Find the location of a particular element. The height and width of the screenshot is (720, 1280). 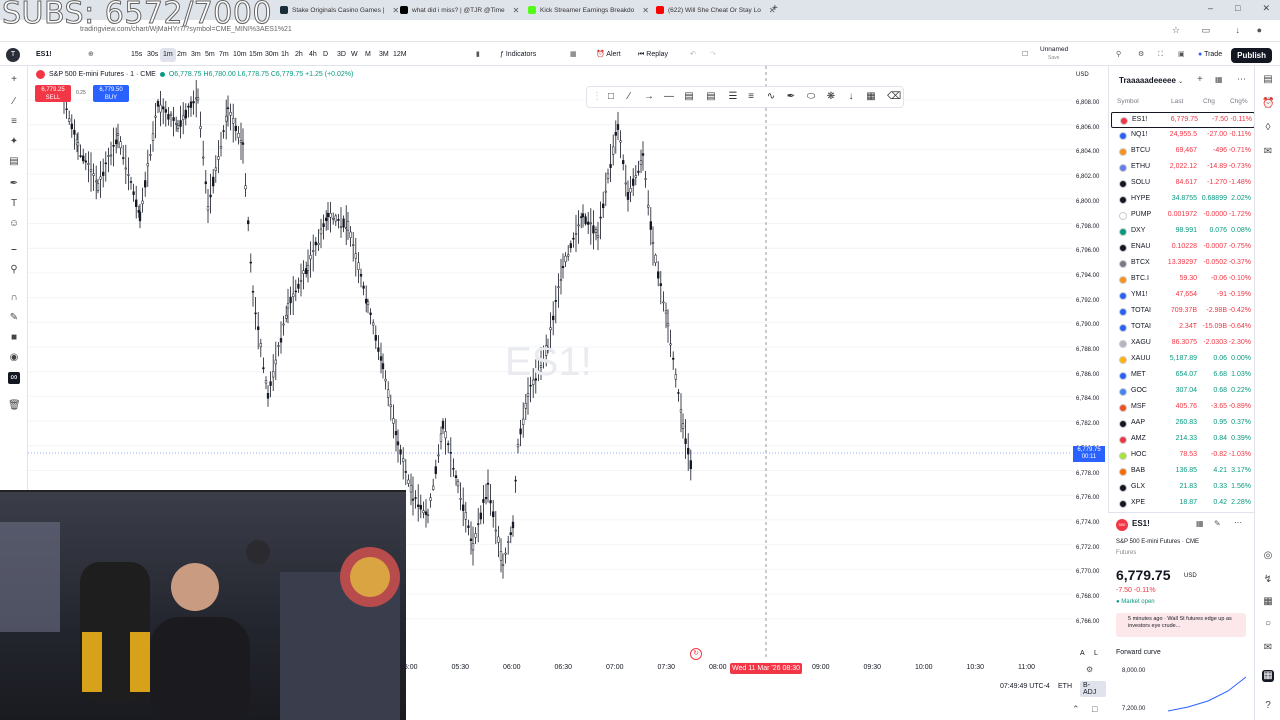

projection-icon: ▤ is located at coordinates (14, 162).